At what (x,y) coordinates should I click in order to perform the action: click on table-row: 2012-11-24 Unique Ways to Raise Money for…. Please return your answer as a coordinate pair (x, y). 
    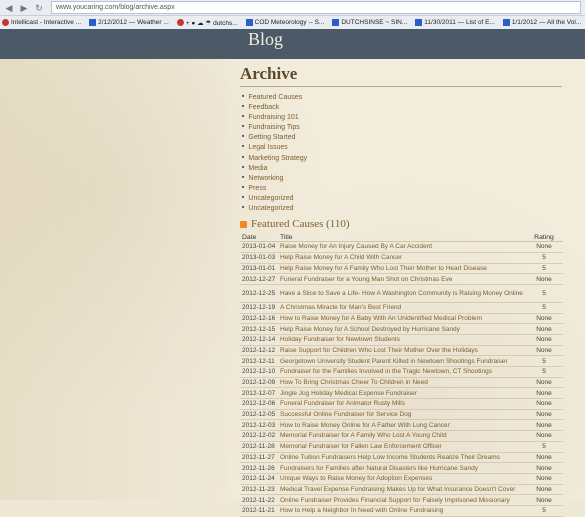
    Looking at the image, I should click on (401, 479).